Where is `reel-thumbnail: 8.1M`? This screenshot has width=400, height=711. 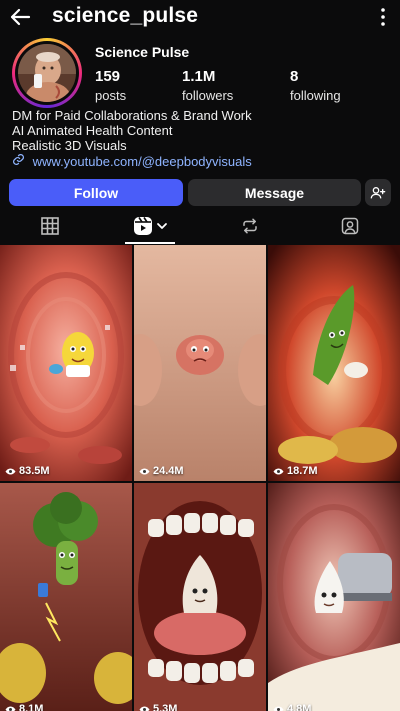
reel-thumbnail: 8.1M is located at coordinates (66, 597).